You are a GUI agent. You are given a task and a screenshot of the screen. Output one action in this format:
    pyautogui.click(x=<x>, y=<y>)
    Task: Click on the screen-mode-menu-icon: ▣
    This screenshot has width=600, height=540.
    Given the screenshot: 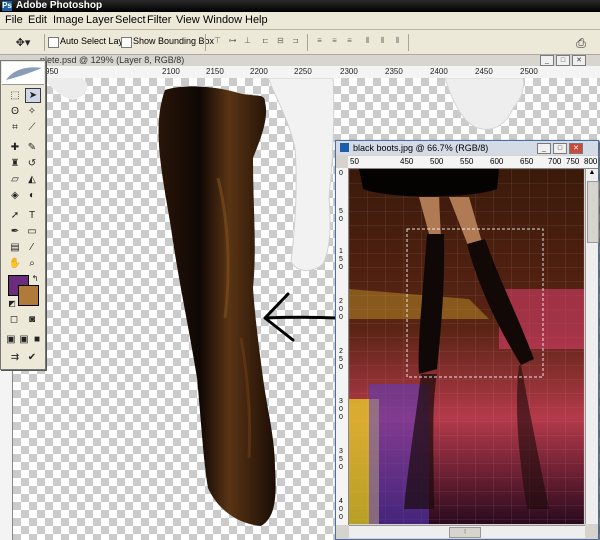 What is the action you would take?
    pyautogui.click(x=24, y=339)
    